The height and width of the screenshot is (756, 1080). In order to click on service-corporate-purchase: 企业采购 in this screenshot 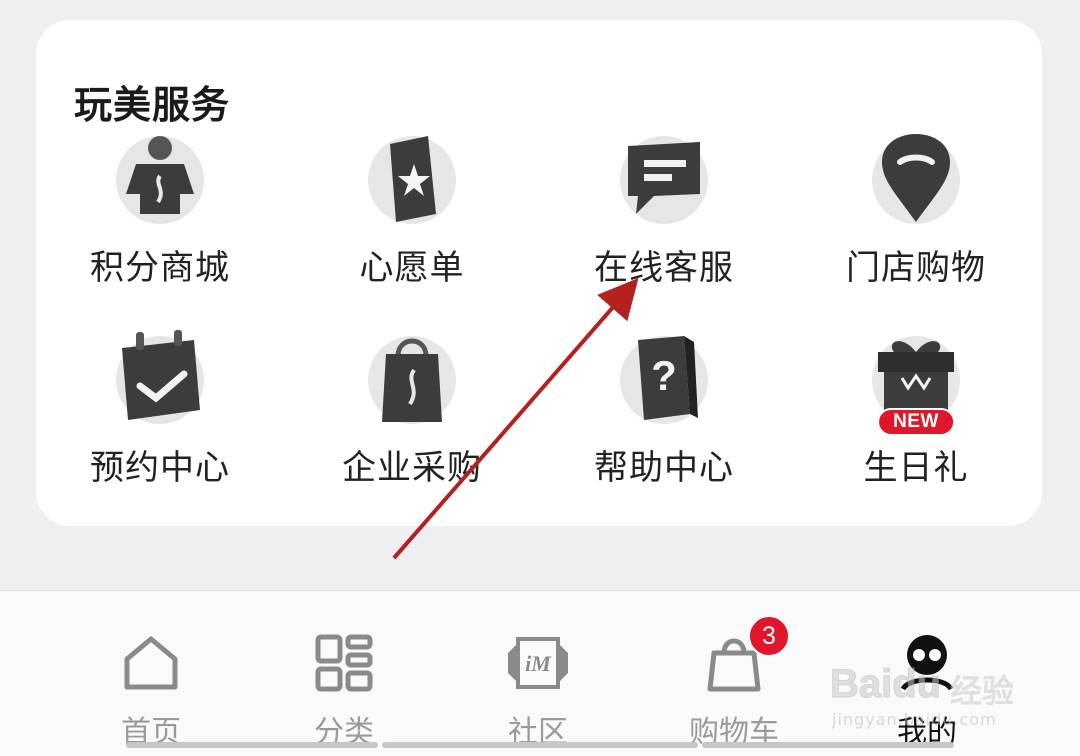, I will do `click(412, 415)`.